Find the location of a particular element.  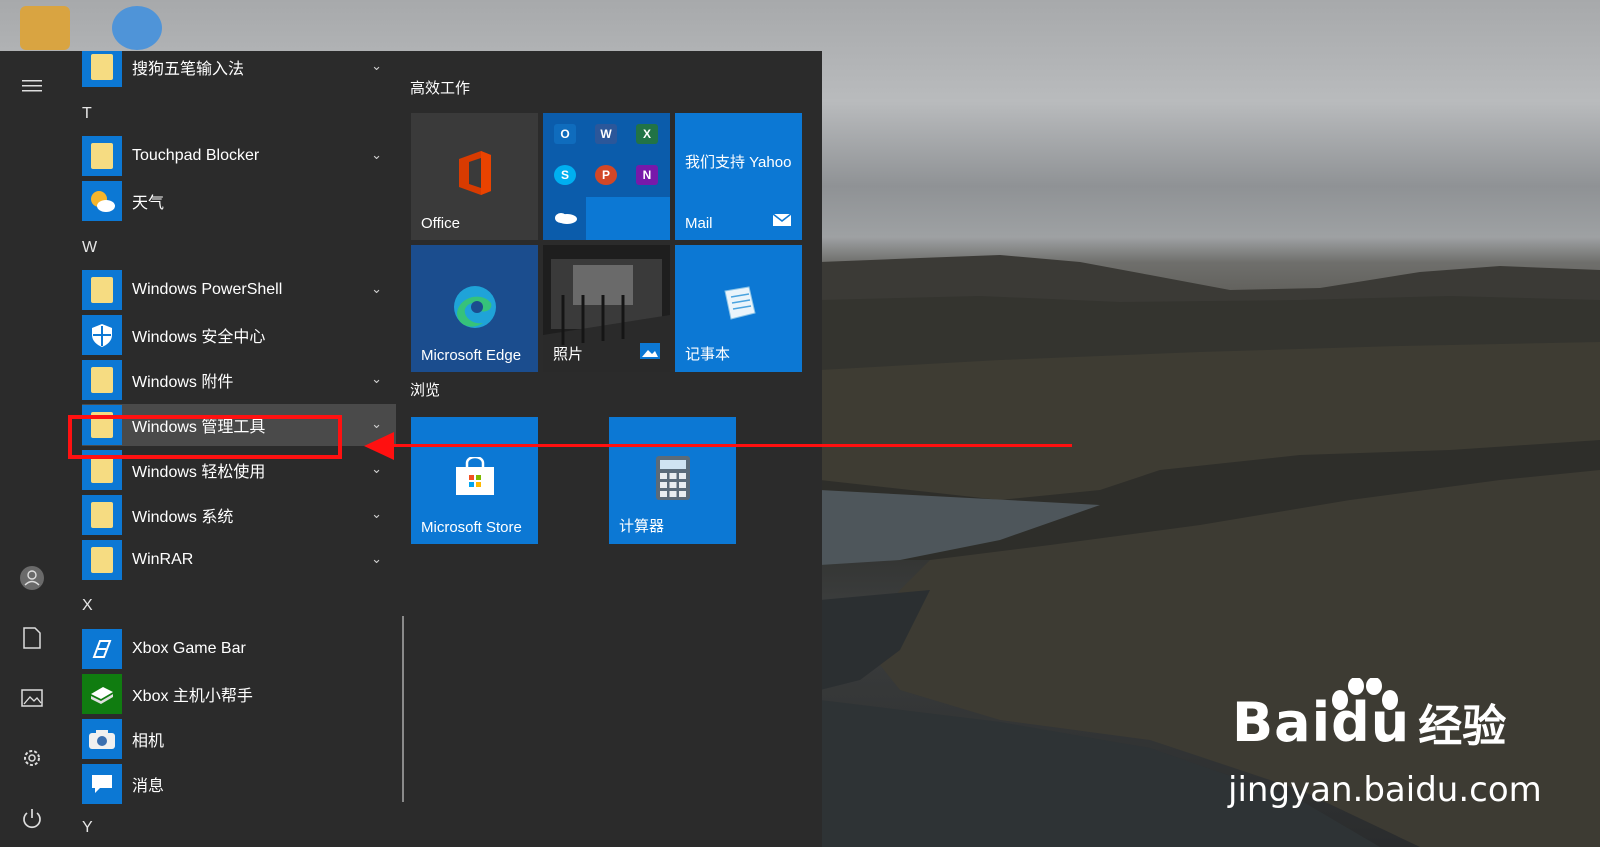

highlight-box is located at coordinates (205, 437).